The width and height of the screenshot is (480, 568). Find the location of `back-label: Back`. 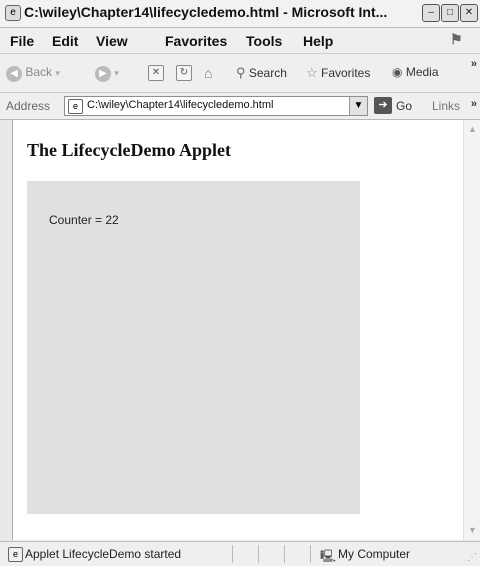

back-label: Back is located at coordinates (39, 72).